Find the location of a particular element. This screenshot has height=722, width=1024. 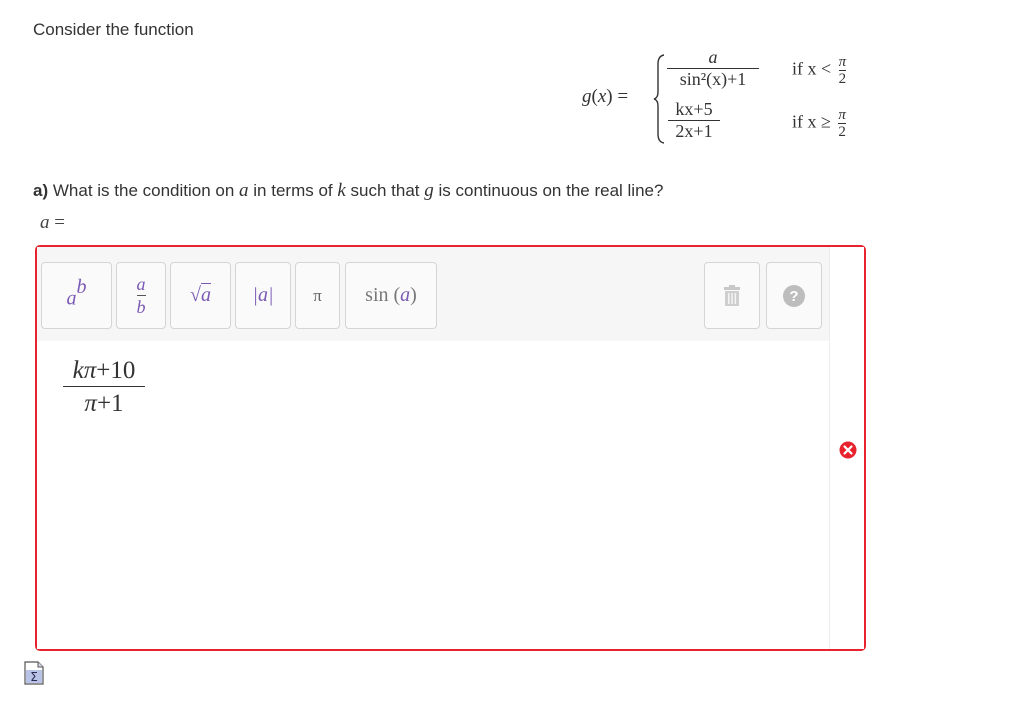

sin-fn: sin is located at coordinates (377, 295).